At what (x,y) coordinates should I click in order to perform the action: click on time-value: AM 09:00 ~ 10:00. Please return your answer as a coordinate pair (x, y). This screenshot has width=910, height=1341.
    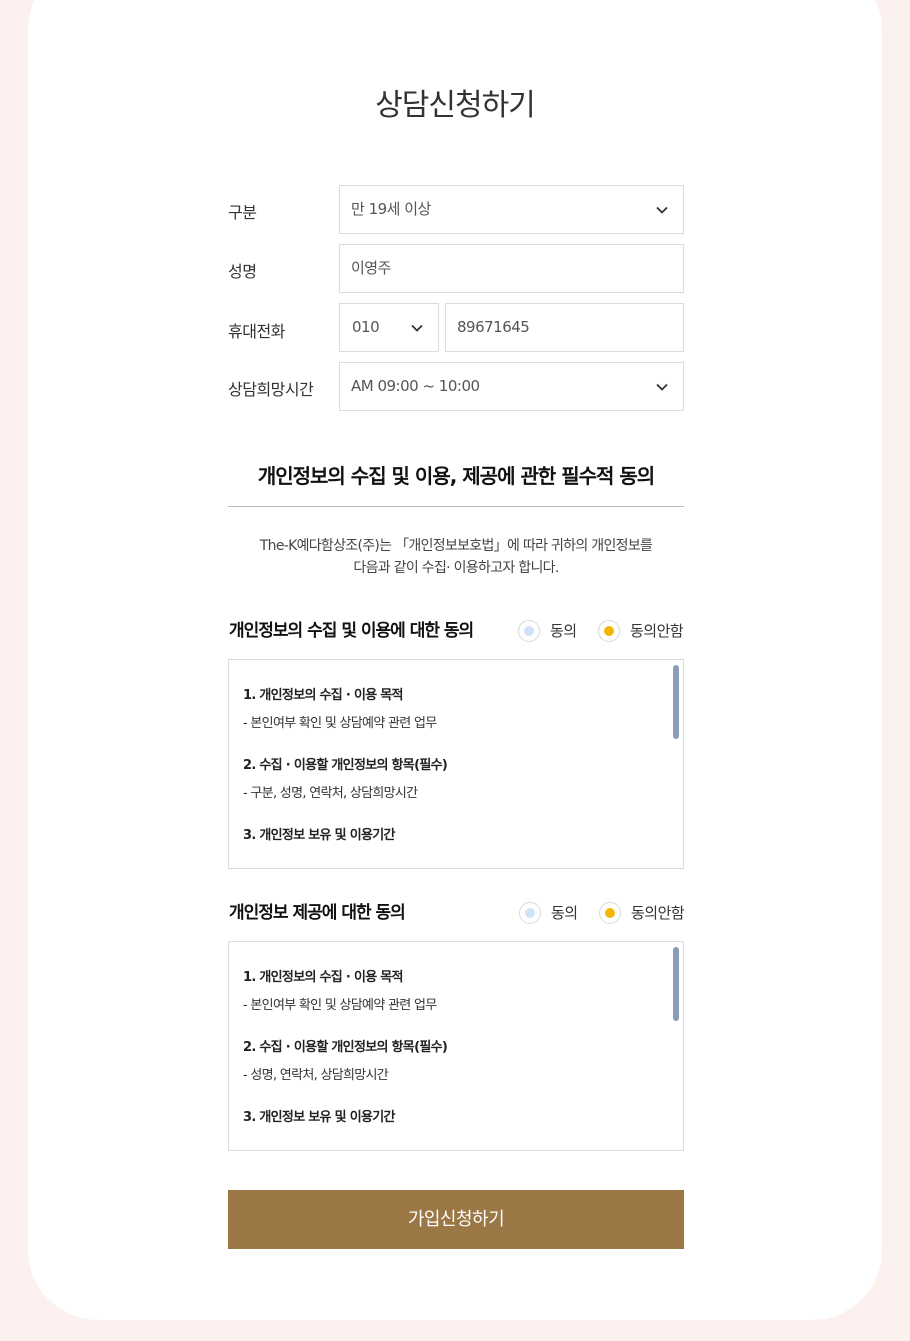
    Looking at the image, I should click on (415, 386).